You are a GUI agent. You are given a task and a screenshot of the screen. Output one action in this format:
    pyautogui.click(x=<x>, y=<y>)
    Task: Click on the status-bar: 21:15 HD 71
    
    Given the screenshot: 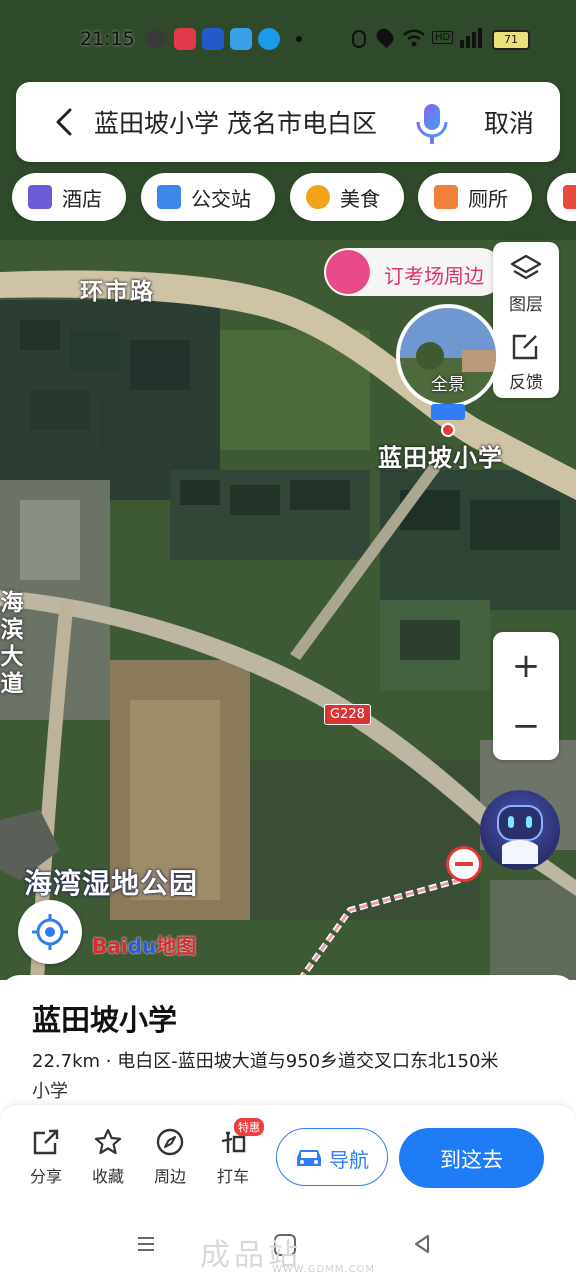 What is the action you would take?
    pyautogui.click(x=288, y=38)
    